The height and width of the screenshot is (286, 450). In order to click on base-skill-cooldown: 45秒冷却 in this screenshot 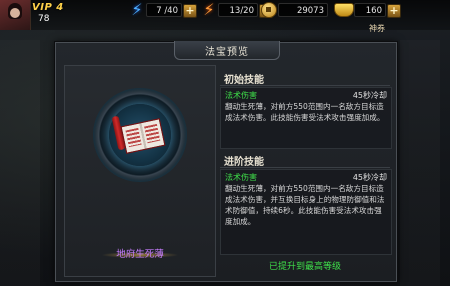, I will do `click(369, 95)`.